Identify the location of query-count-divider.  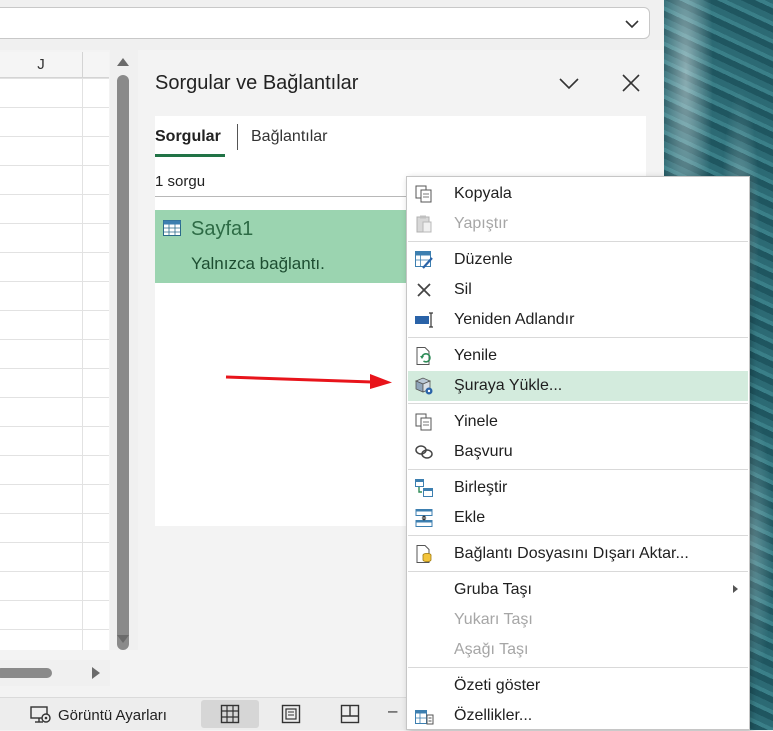
(285, 196).